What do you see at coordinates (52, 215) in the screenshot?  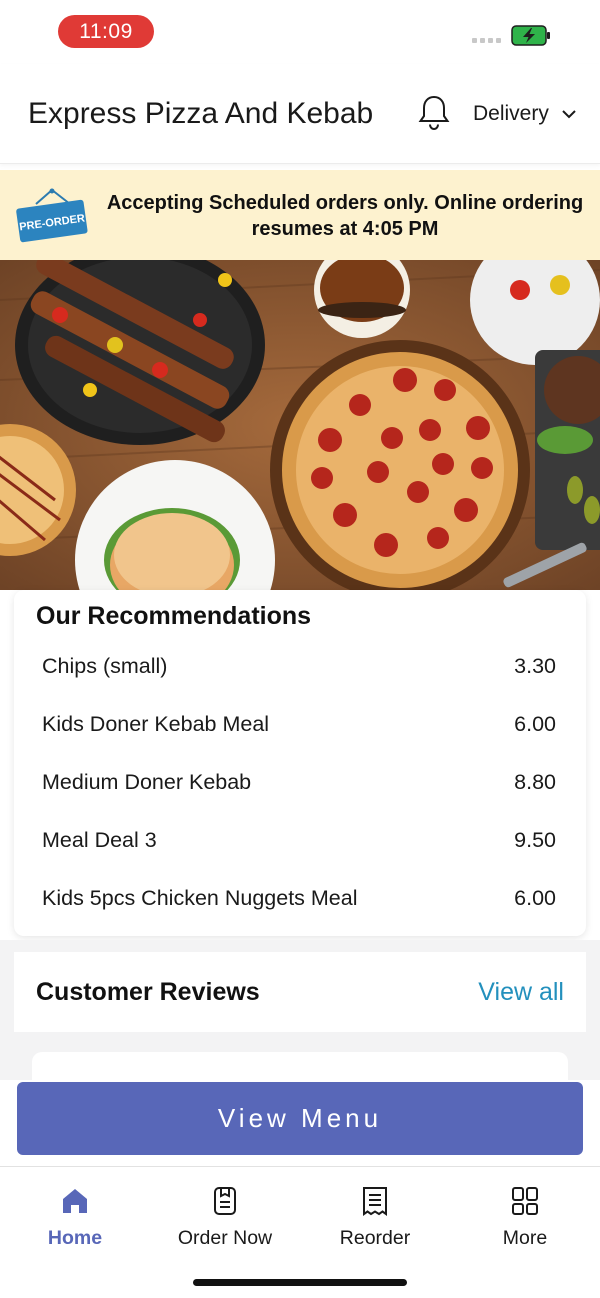 I see `preorder-sign-icon: PRE-ORDER` at bounding box center [52, 215].